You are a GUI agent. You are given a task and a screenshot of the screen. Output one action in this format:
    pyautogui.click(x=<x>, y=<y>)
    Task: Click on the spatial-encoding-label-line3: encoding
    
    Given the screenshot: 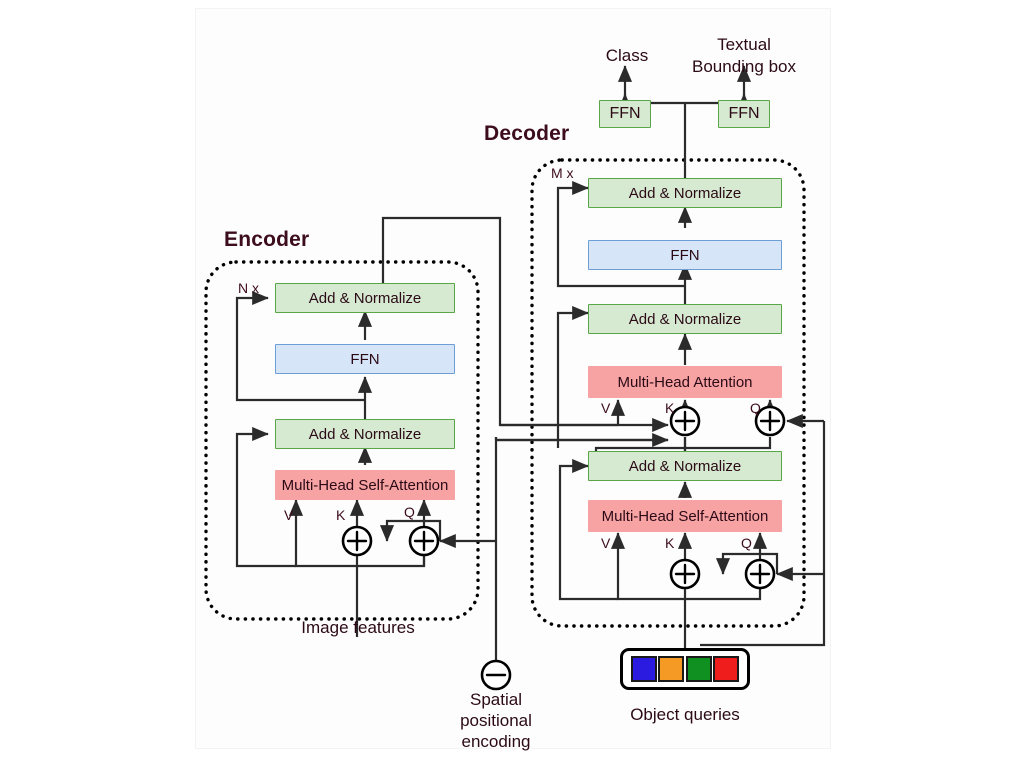 What is the action you would take?
    pyautogui.click(x=496, y=741)
    